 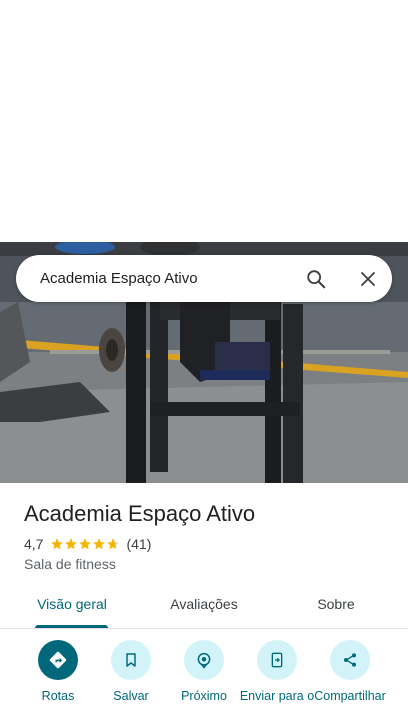 I want to click on tab-bar: Visão geral Avaliações Sobre, so click(x=204, y=608).